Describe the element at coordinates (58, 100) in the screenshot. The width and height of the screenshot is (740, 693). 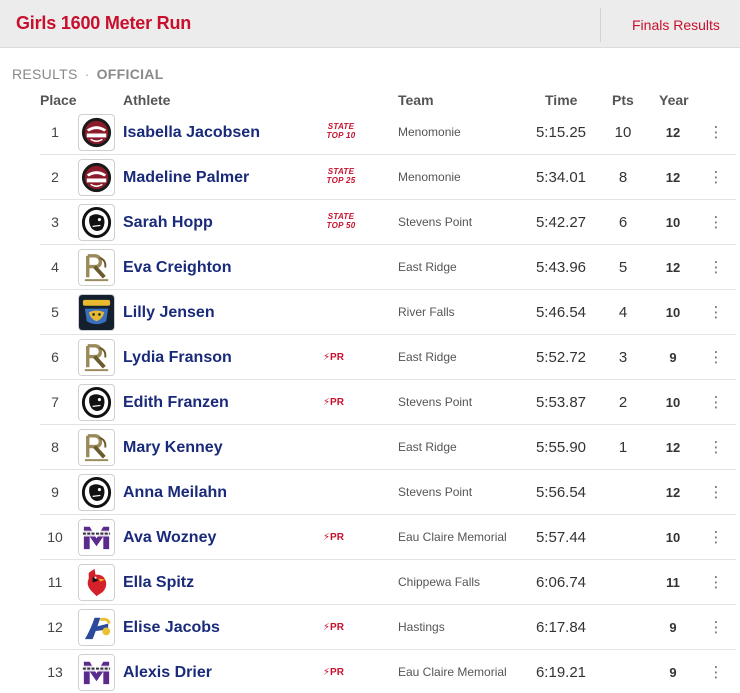
I see `col-header-place: Place` at that location.